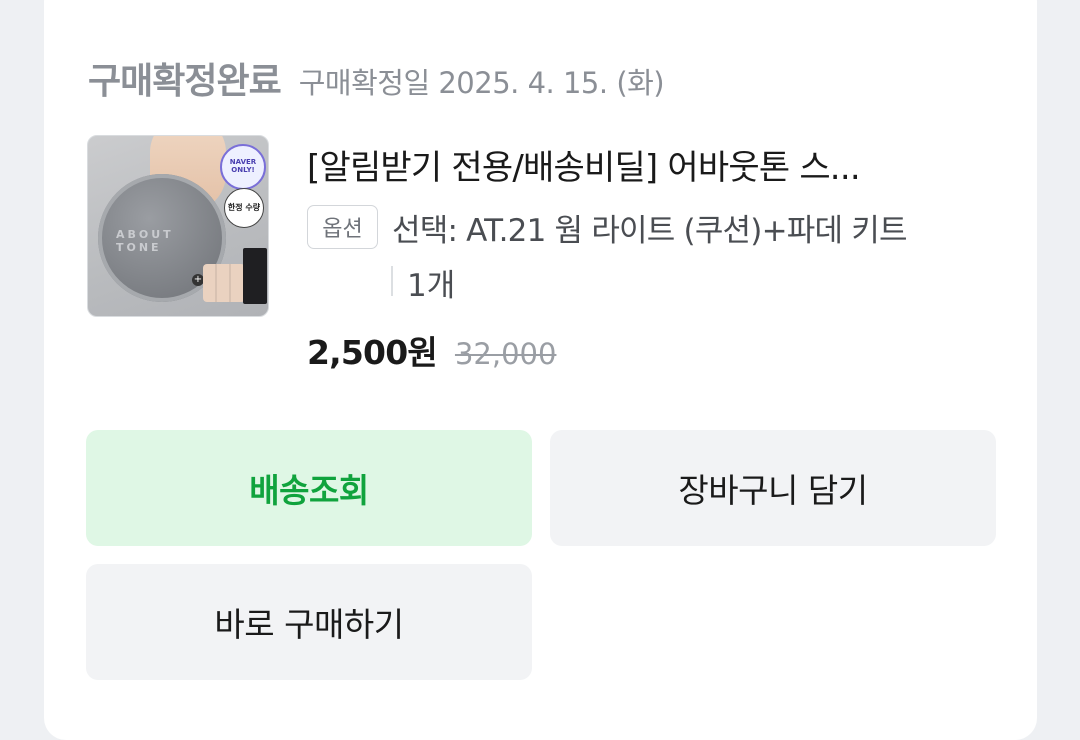 Image resolution: width=1080 pixels, height=740 pixels. I want to click on limited-quantity-badge: 한정 수량, so click(244, 208).